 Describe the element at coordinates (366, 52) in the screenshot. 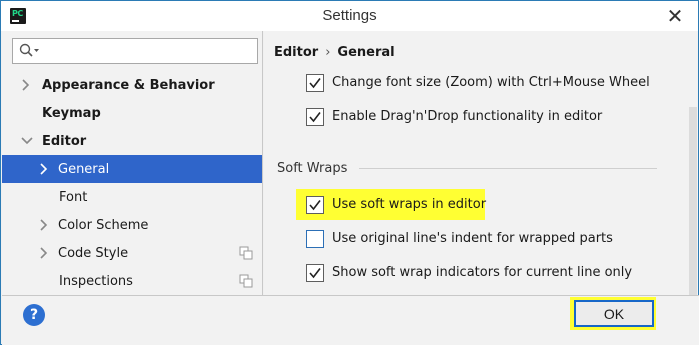

I see `breadcrumb-current: General` at that location.